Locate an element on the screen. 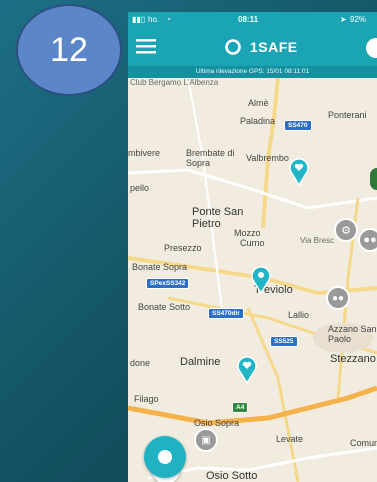 This screenshot has height=482, width=377. carrier-name: ho. is located at coordinates (154, 19).